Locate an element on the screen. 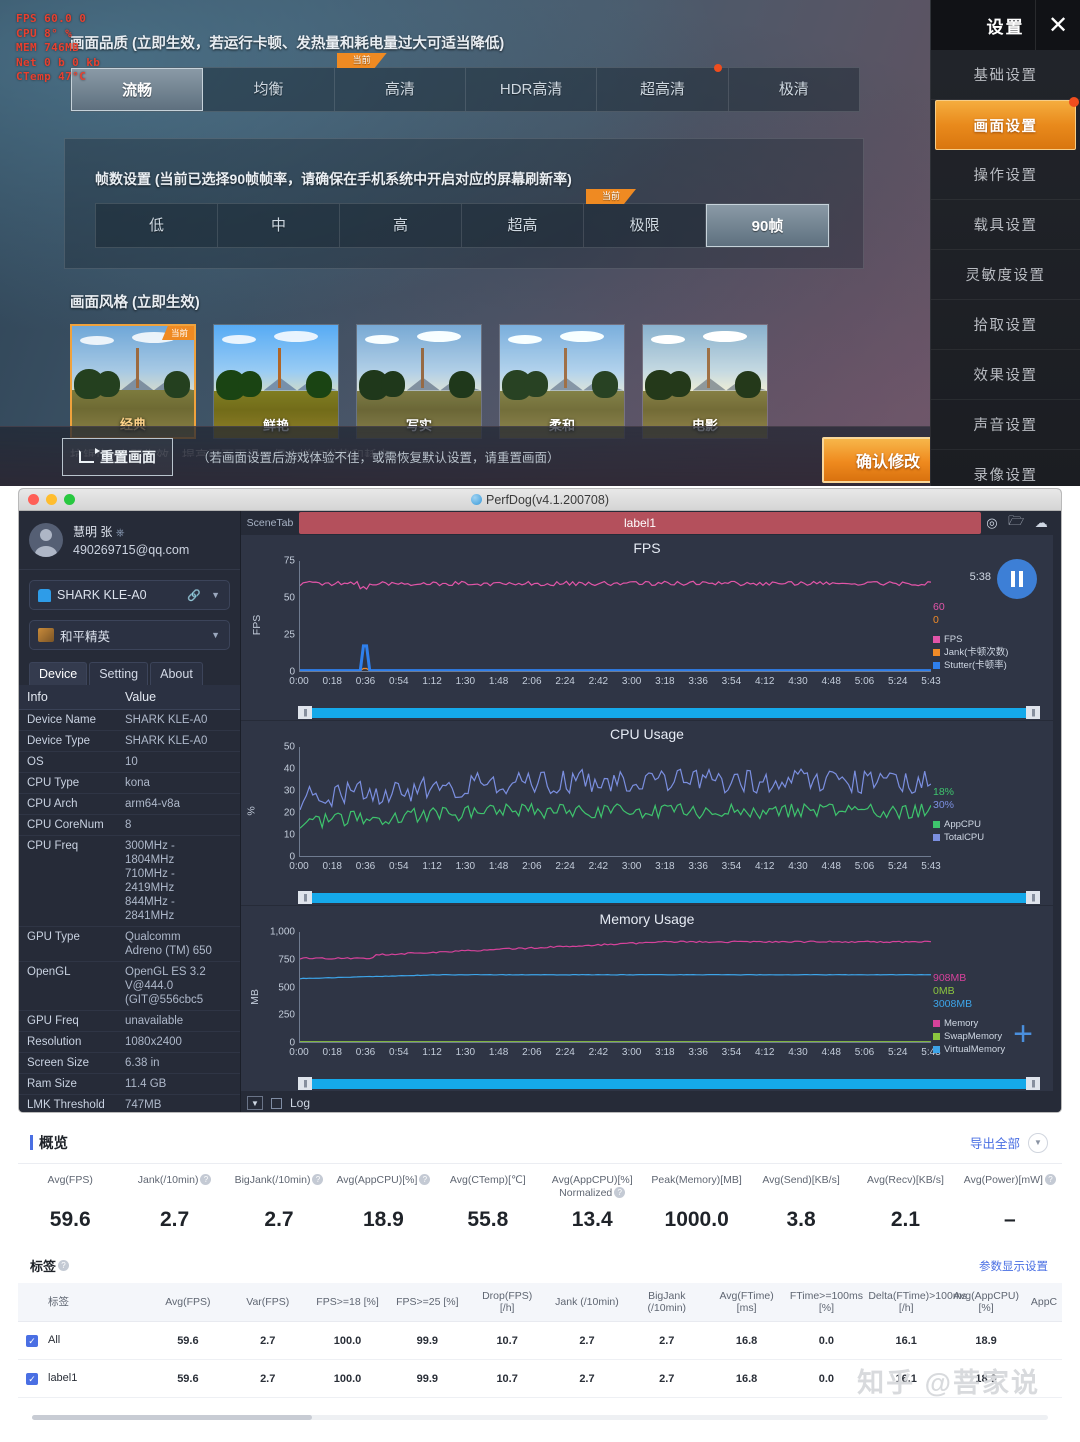 The width and height of the screenshot is (1080, 1442). settings-nav-item-4: 灵敏度设置 is located at coordinates (1005, 275).